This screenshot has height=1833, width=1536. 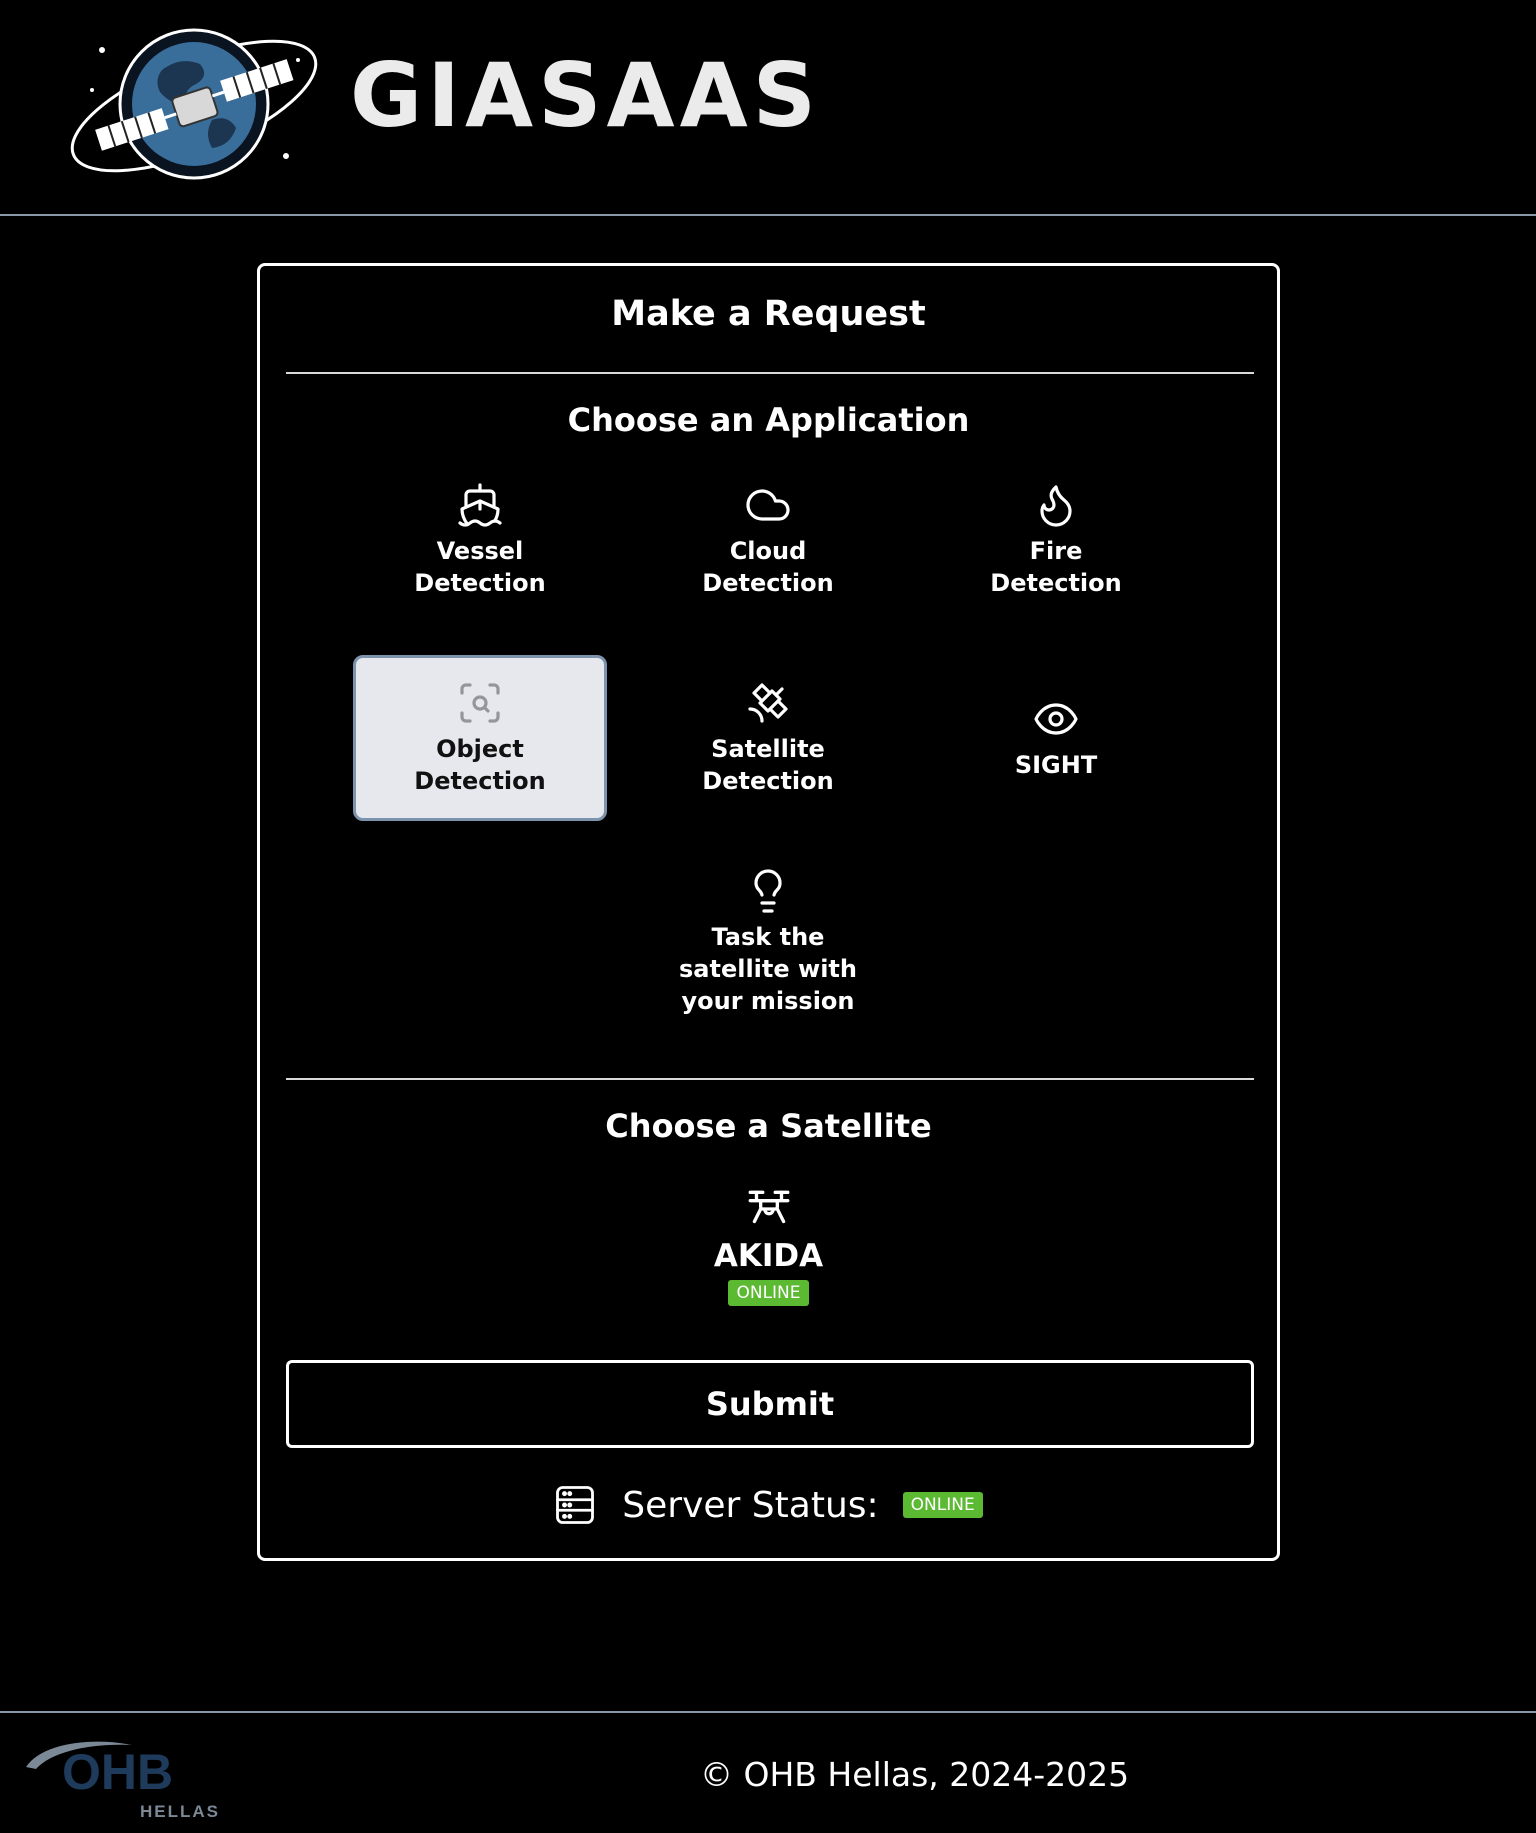 What do you see at coordinates (575, 1505) in the screenshot?
I see `server-icon` at bounding box center [575, 1505].